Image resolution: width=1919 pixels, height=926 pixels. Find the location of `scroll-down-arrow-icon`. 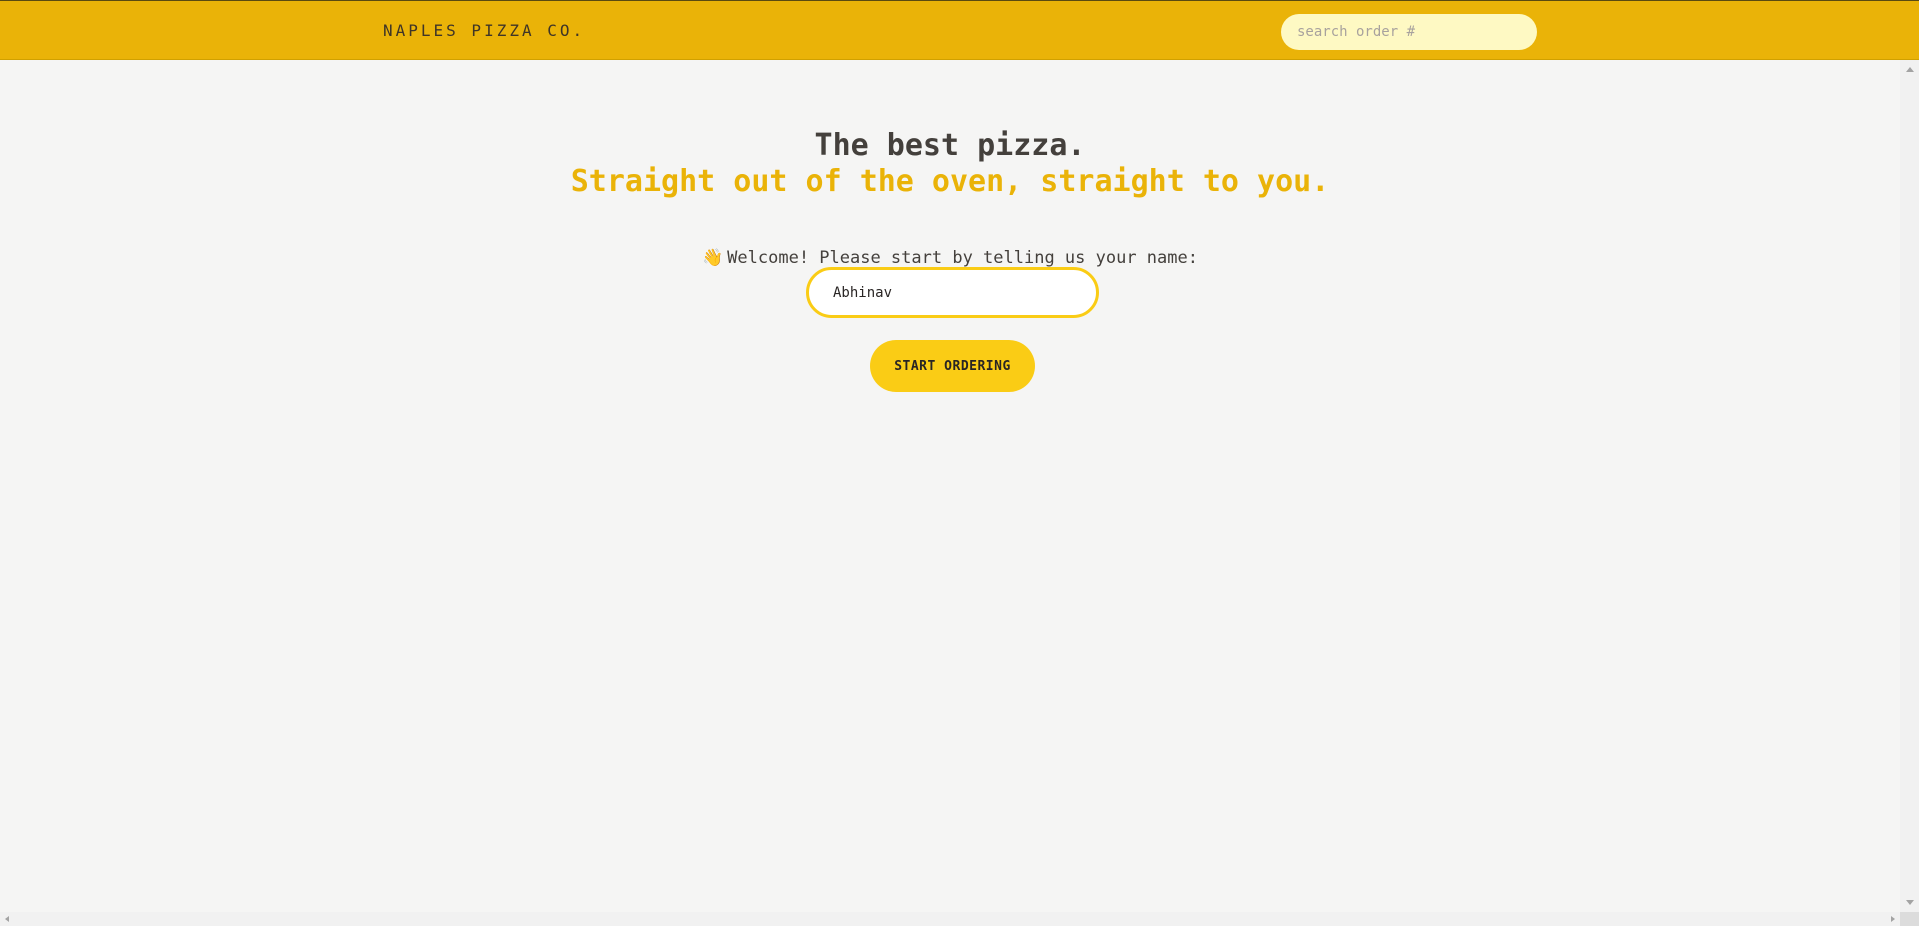

scroll-down-arrow-icon is located at coordinates (1910, 902).